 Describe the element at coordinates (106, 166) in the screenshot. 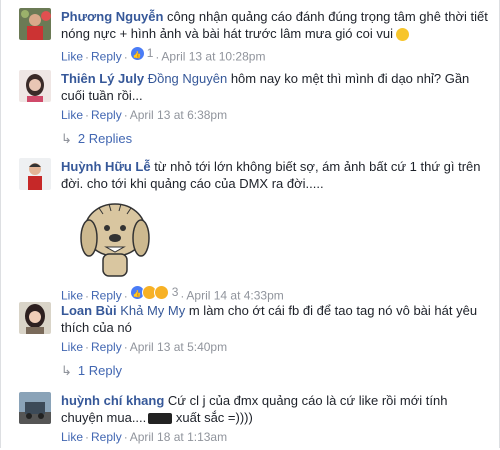

I see `comment-author: Huỳnh Hữu Lễ` at that location.